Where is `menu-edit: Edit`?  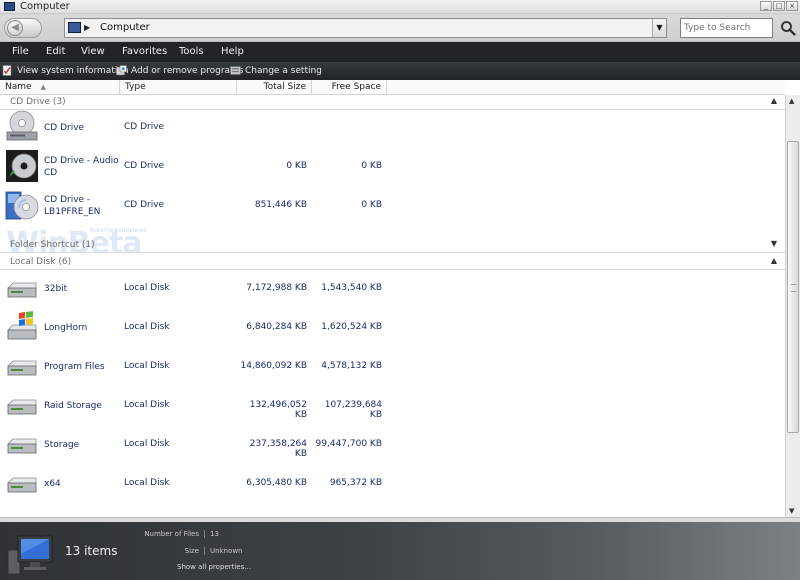
menu-edit: Edit is located at coordinates (55, 51).